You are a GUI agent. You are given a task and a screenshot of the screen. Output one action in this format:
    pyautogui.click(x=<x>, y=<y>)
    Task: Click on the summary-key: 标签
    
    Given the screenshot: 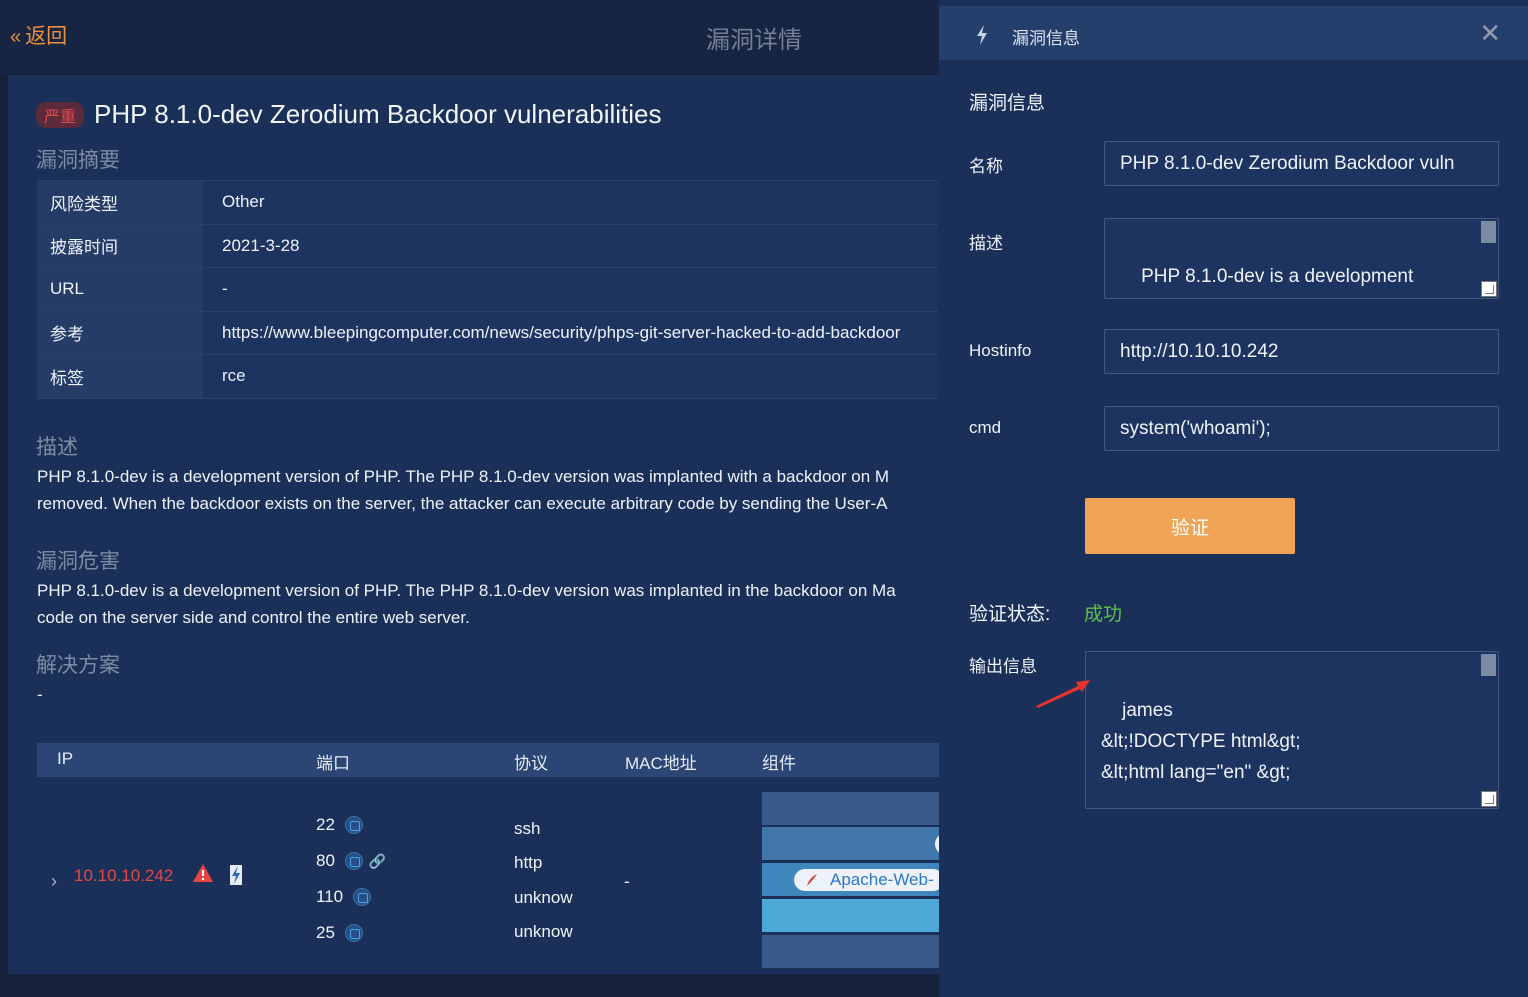 What is the action you would take?
    pyautogui.click(x=120, y=376)
    